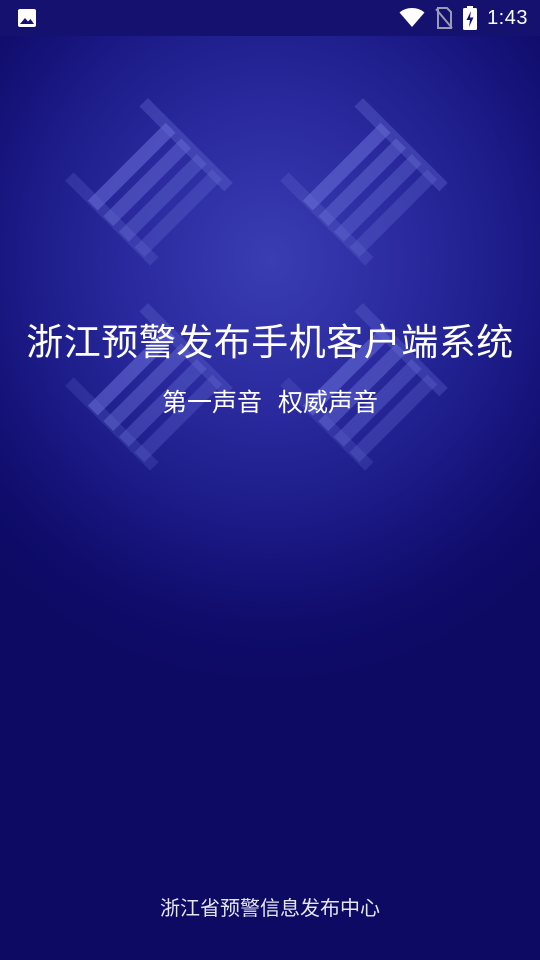 The image size is (540, 960). Describe the element at coordinates (270, 908) in the screenshot. I see `publisher-footer: 浙江省预警信息发布中心` at that location.